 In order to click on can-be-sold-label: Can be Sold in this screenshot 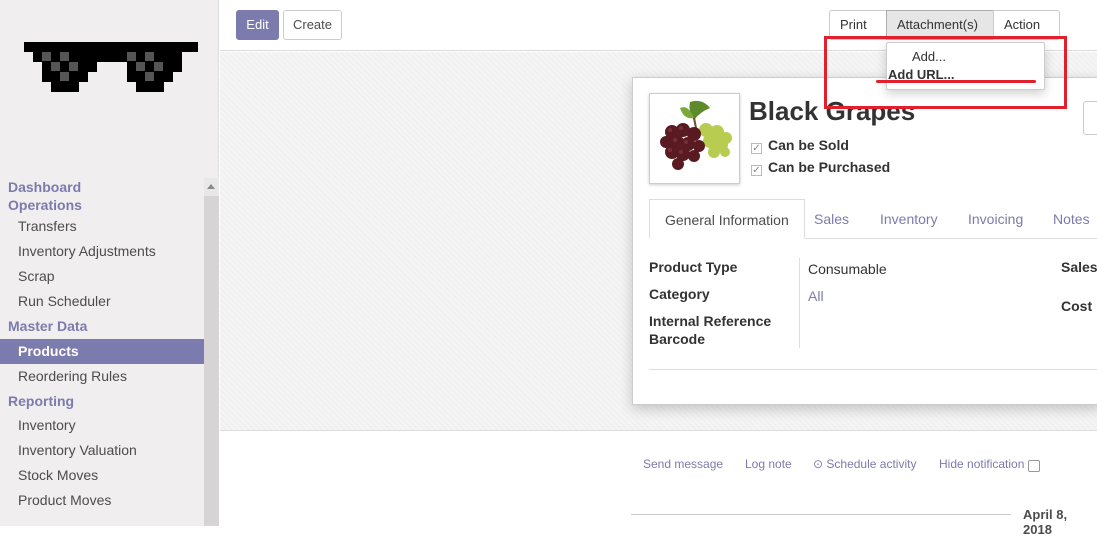, I will do `click(808, 145)`.